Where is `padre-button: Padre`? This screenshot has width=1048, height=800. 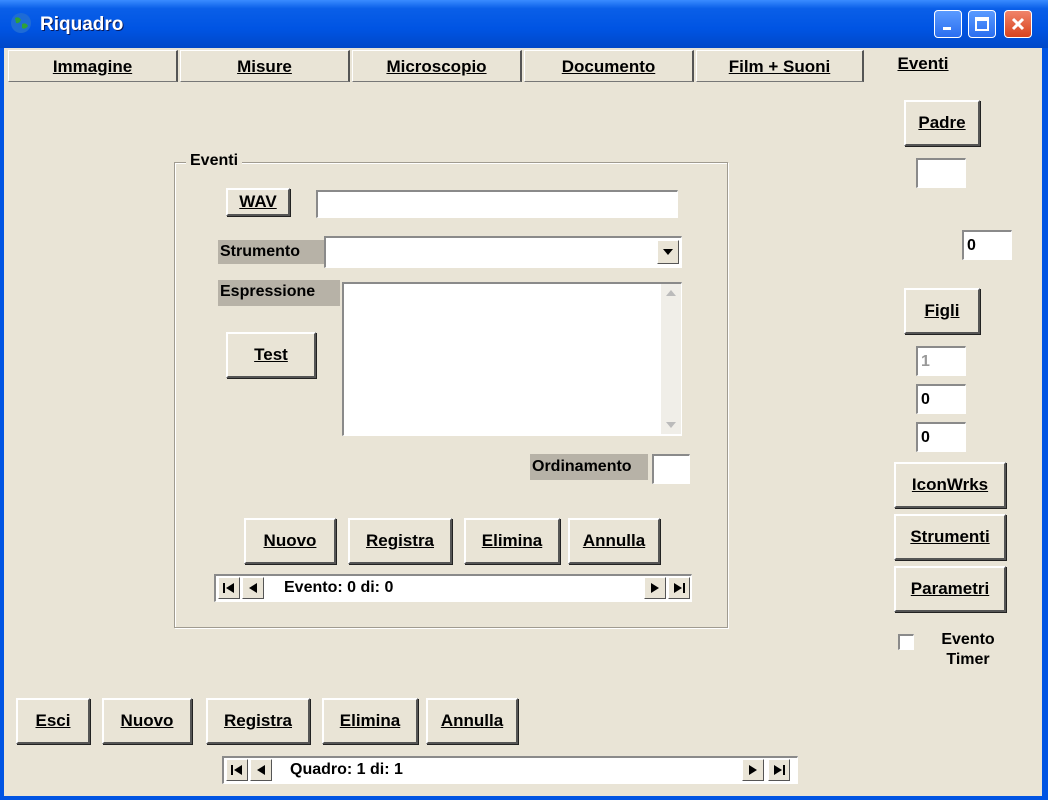
padre-button: Padre is located at coordinates (942, 123).